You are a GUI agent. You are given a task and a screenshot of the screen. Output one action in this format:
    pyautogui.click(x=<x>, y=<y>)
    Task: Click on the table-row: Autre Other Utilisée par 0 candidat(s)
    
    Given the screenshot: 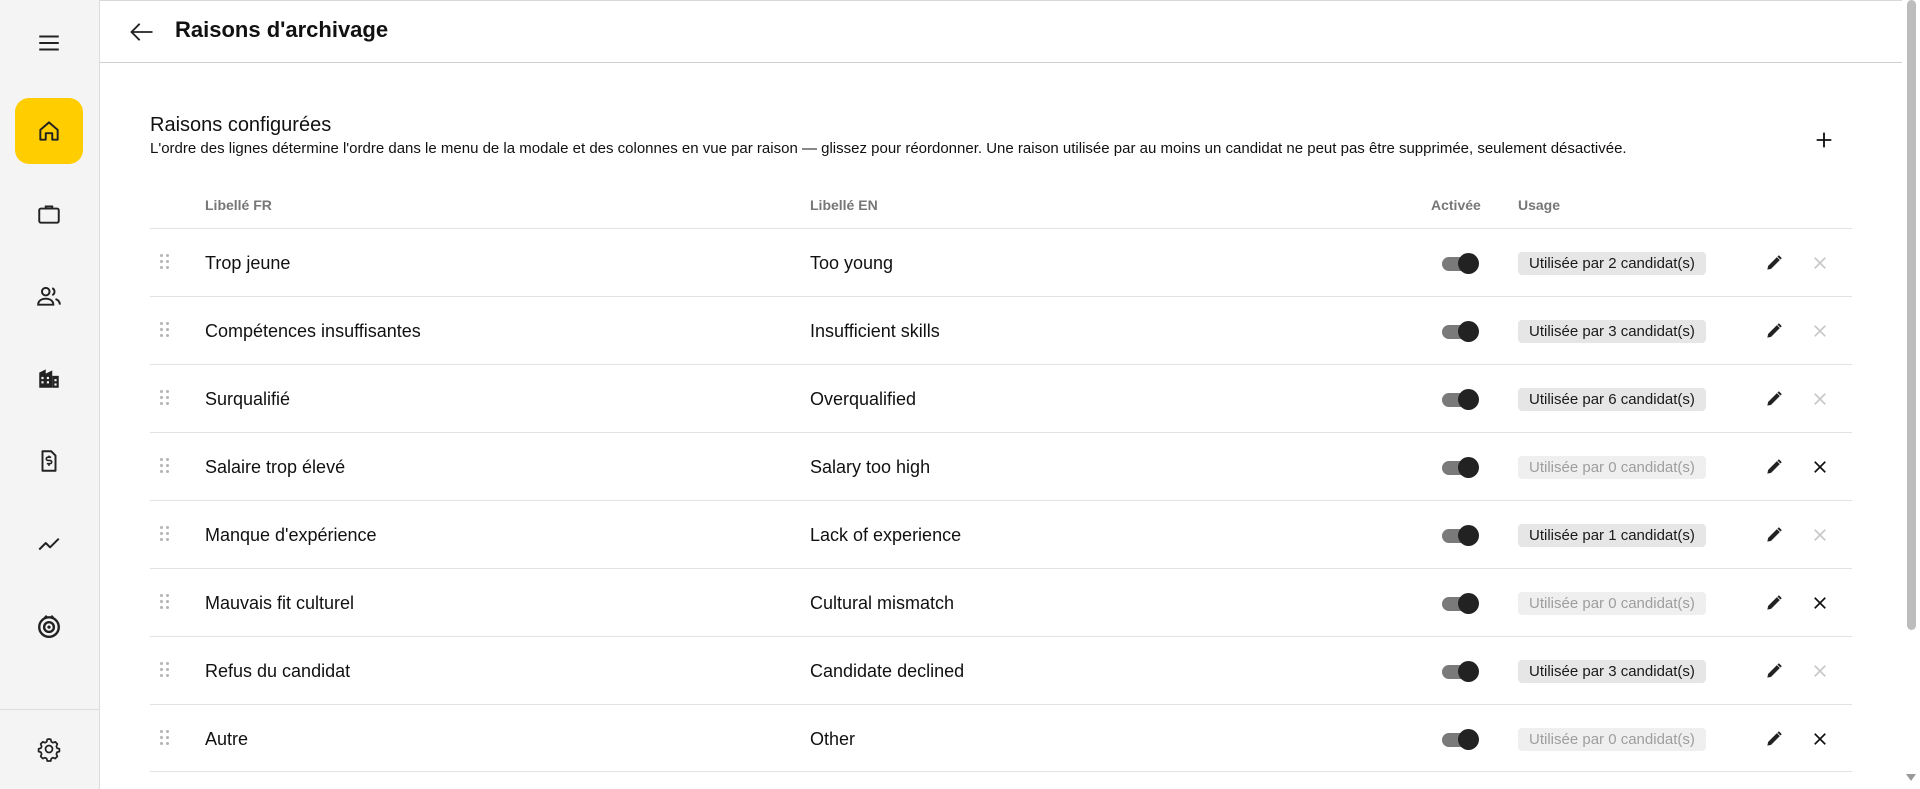 What is the action you would take?
    pyautogui.click(x=1001, y=738)
    